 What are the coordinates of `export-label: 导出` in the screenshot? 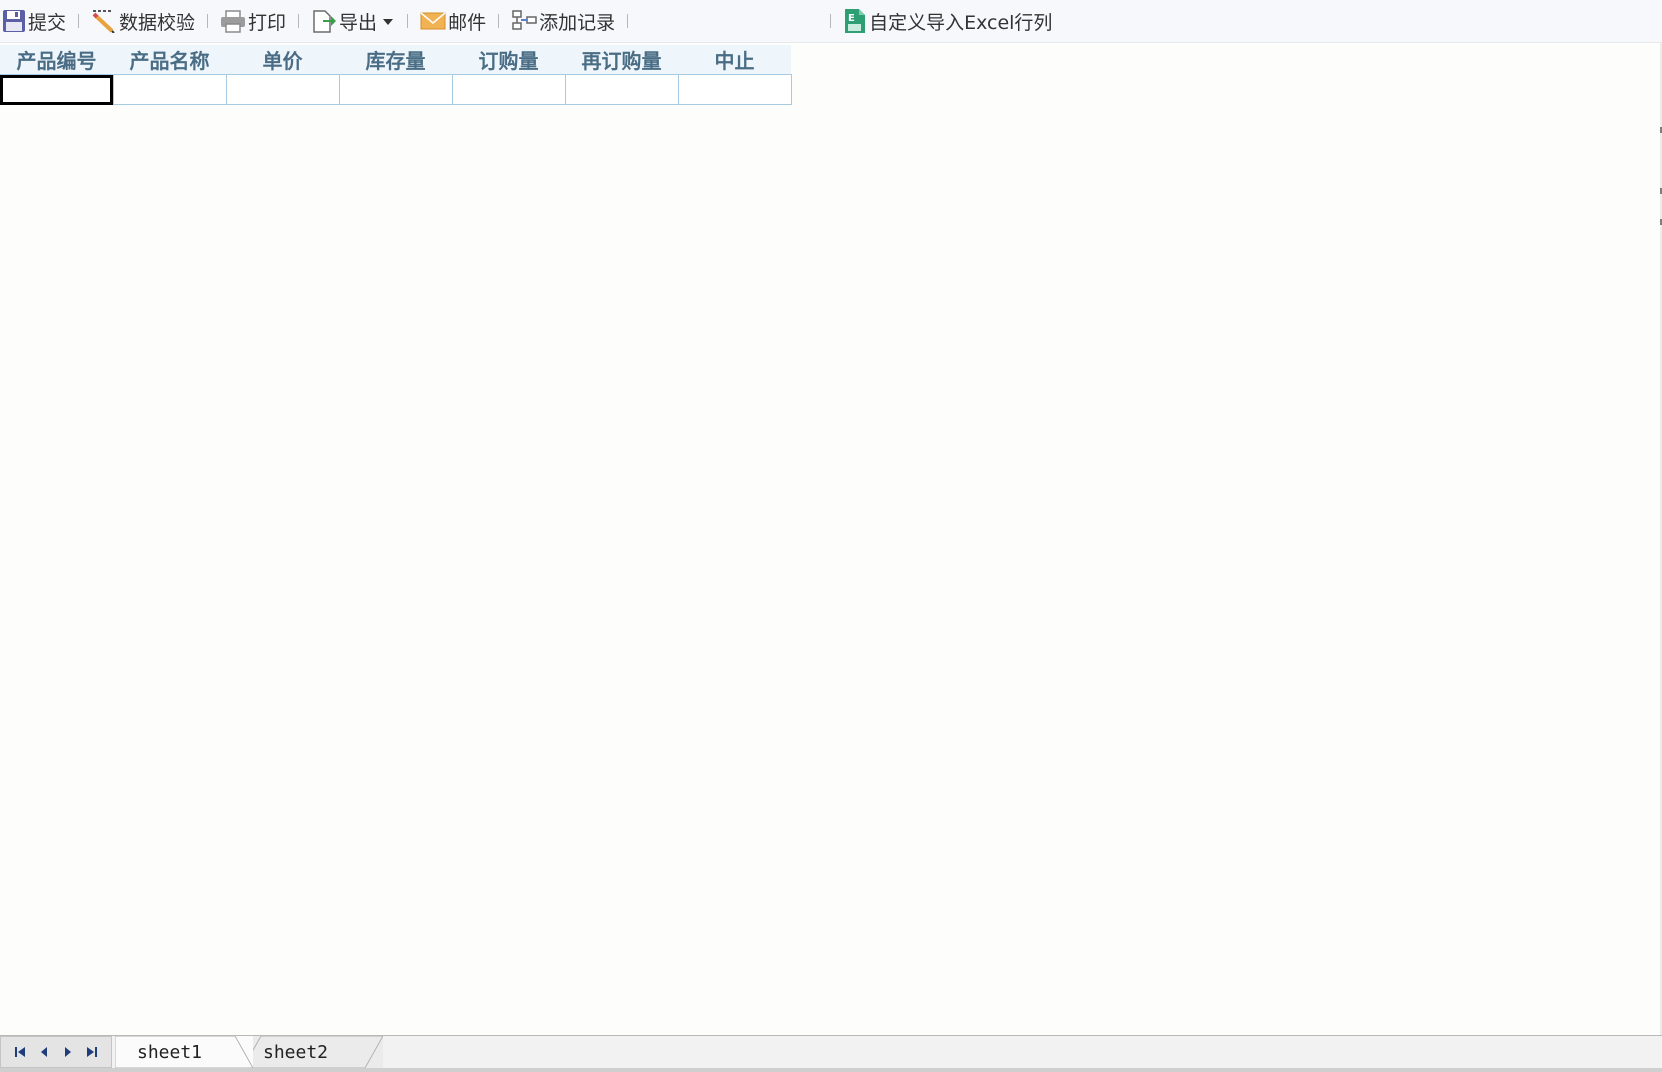 It's located at (358, 22).